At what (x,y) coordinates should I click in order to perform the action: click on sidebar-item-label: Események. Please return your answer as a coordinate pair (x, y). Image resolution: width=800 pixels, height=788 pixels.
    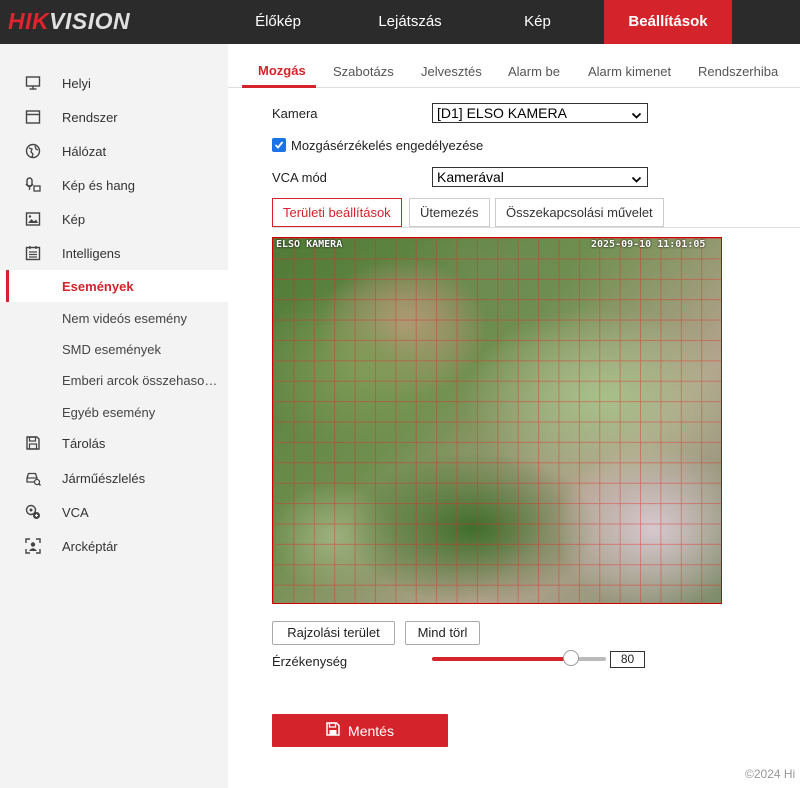
    Looking at the image, I should click on (98, 286).